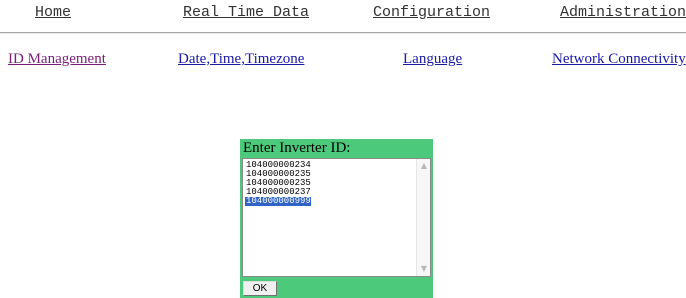  Describe the element at coordinates (619, 59) in the screenshot. I see `sub-nav-network-connectivity-link: Network Connectivity` at that location.